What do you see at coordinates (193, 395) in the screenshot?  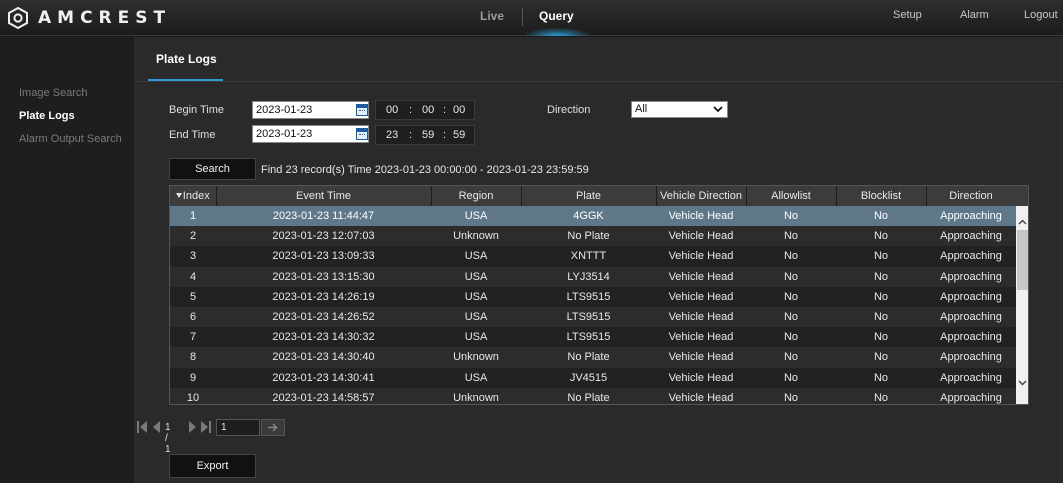 I see `cell-index: 10` at bounding box center [193, 395].